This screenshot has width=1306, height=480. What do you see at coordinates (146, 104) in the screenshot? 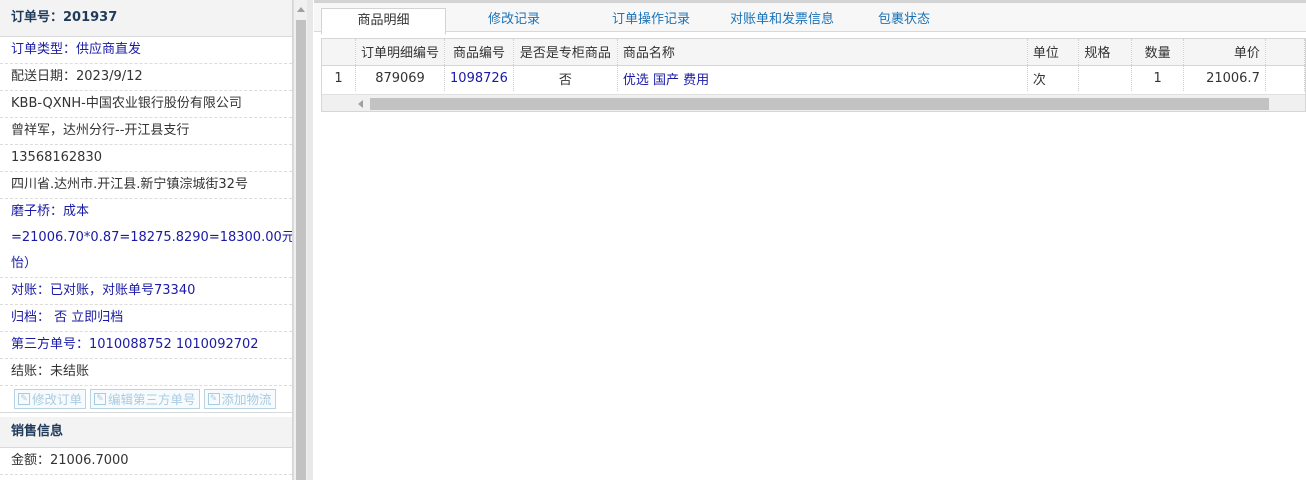
I see `customer-name: KBB-QXNH-中国农业银行股份有限公司` at bounding box center [146, 104].